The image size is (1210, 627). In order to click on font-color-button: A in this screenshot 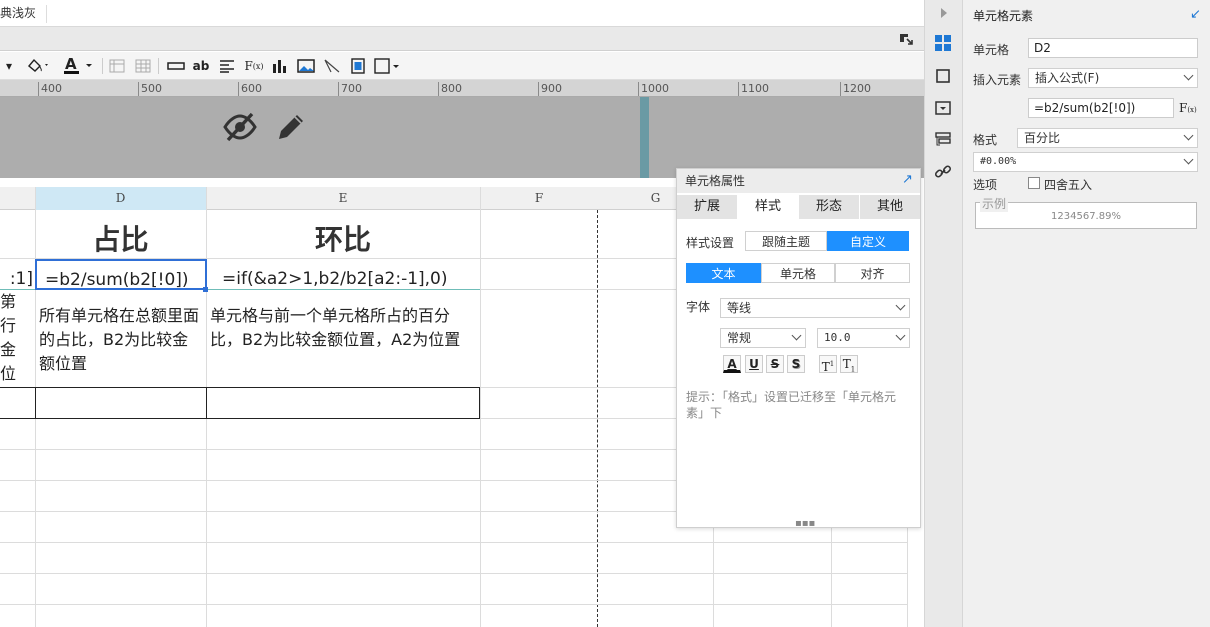, I will do `click(732, 364)`.